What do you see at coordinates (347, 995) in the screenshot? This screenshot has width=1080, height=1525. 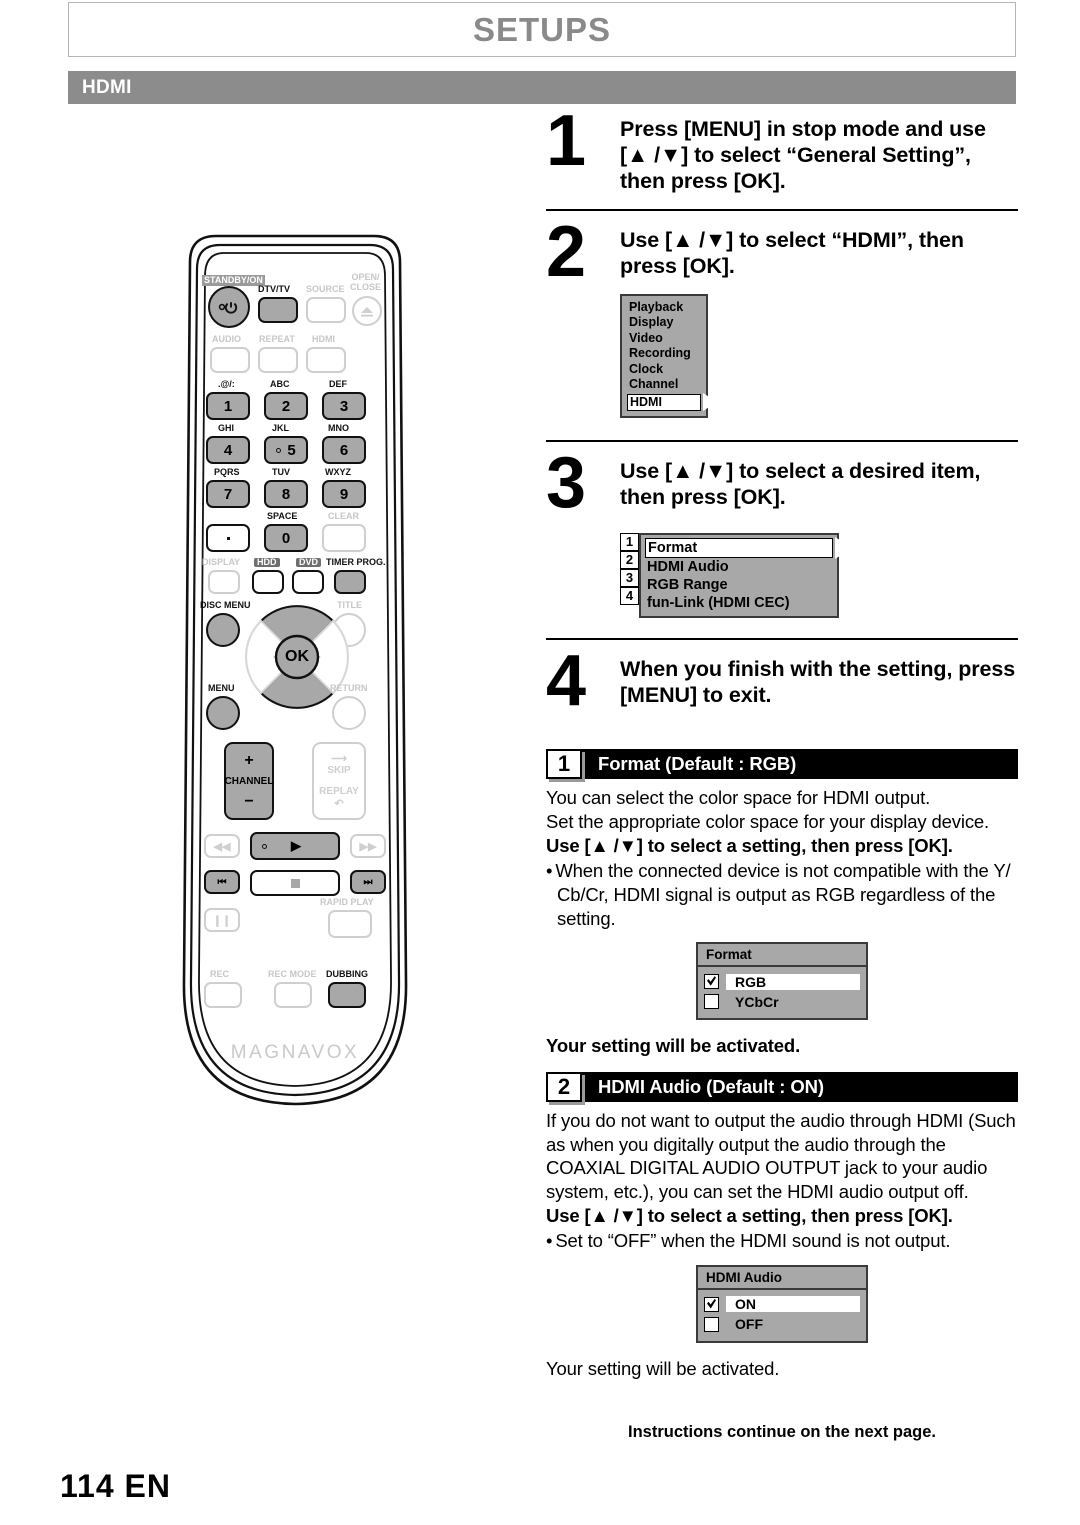 I see `remote-button-dubbing` at bounding box center [347, 995].